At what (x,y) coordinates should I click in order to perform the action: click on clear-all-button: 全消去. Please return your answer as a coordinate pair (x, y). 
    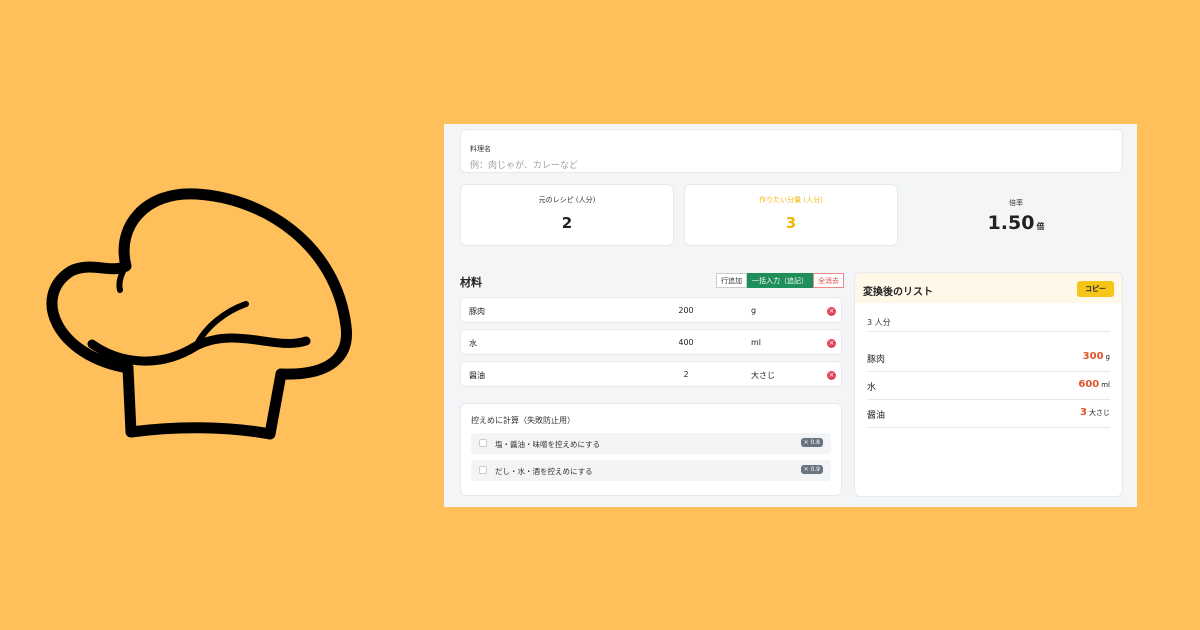
    Looking at the image, I should click on (828, 280).